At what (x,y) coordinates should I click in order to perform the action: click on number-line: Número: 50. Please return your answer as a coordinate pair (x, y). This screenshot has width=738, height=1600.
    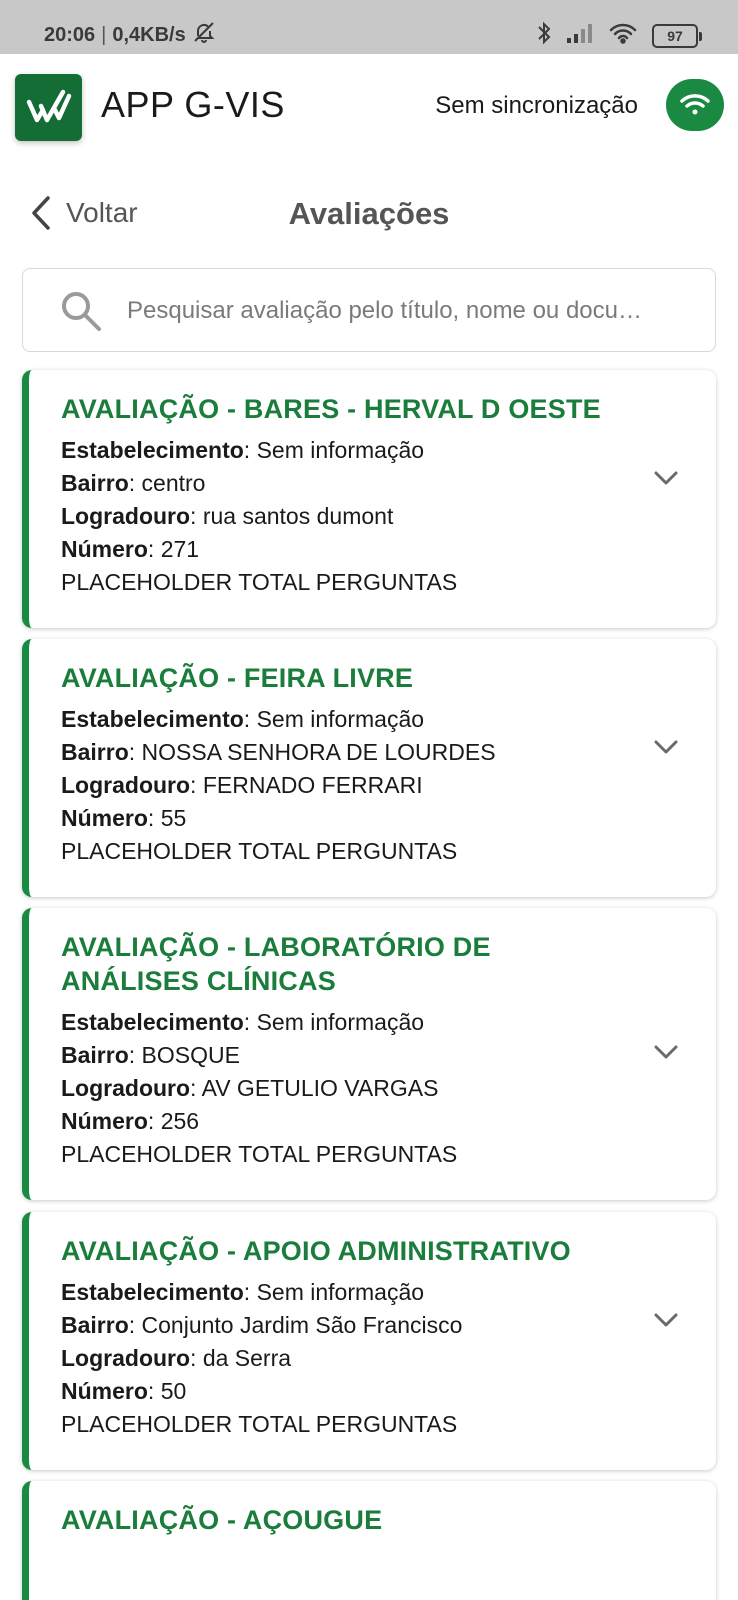
    Looking at the image, I should click on (124, 1391).